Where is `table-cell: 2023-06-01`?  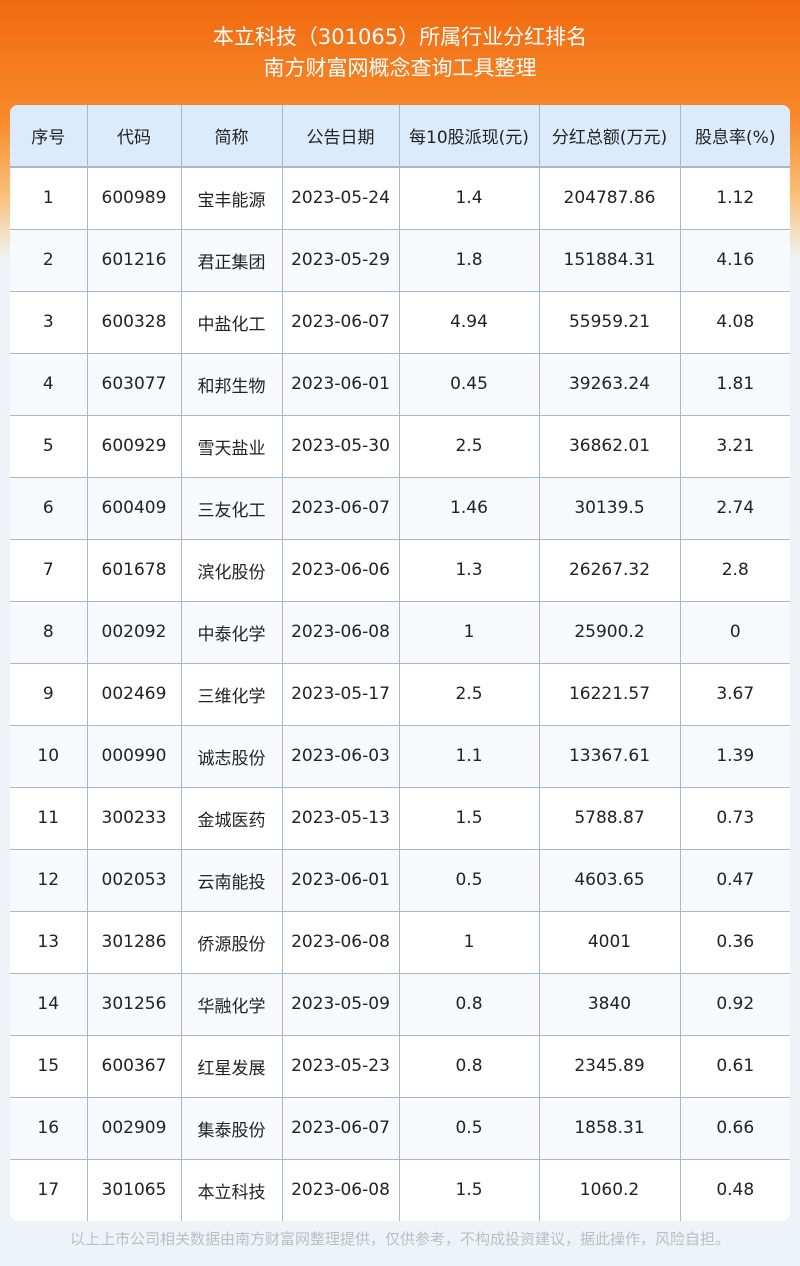 table-cell: 2023-06-01 is located at coordinates (341, 880).